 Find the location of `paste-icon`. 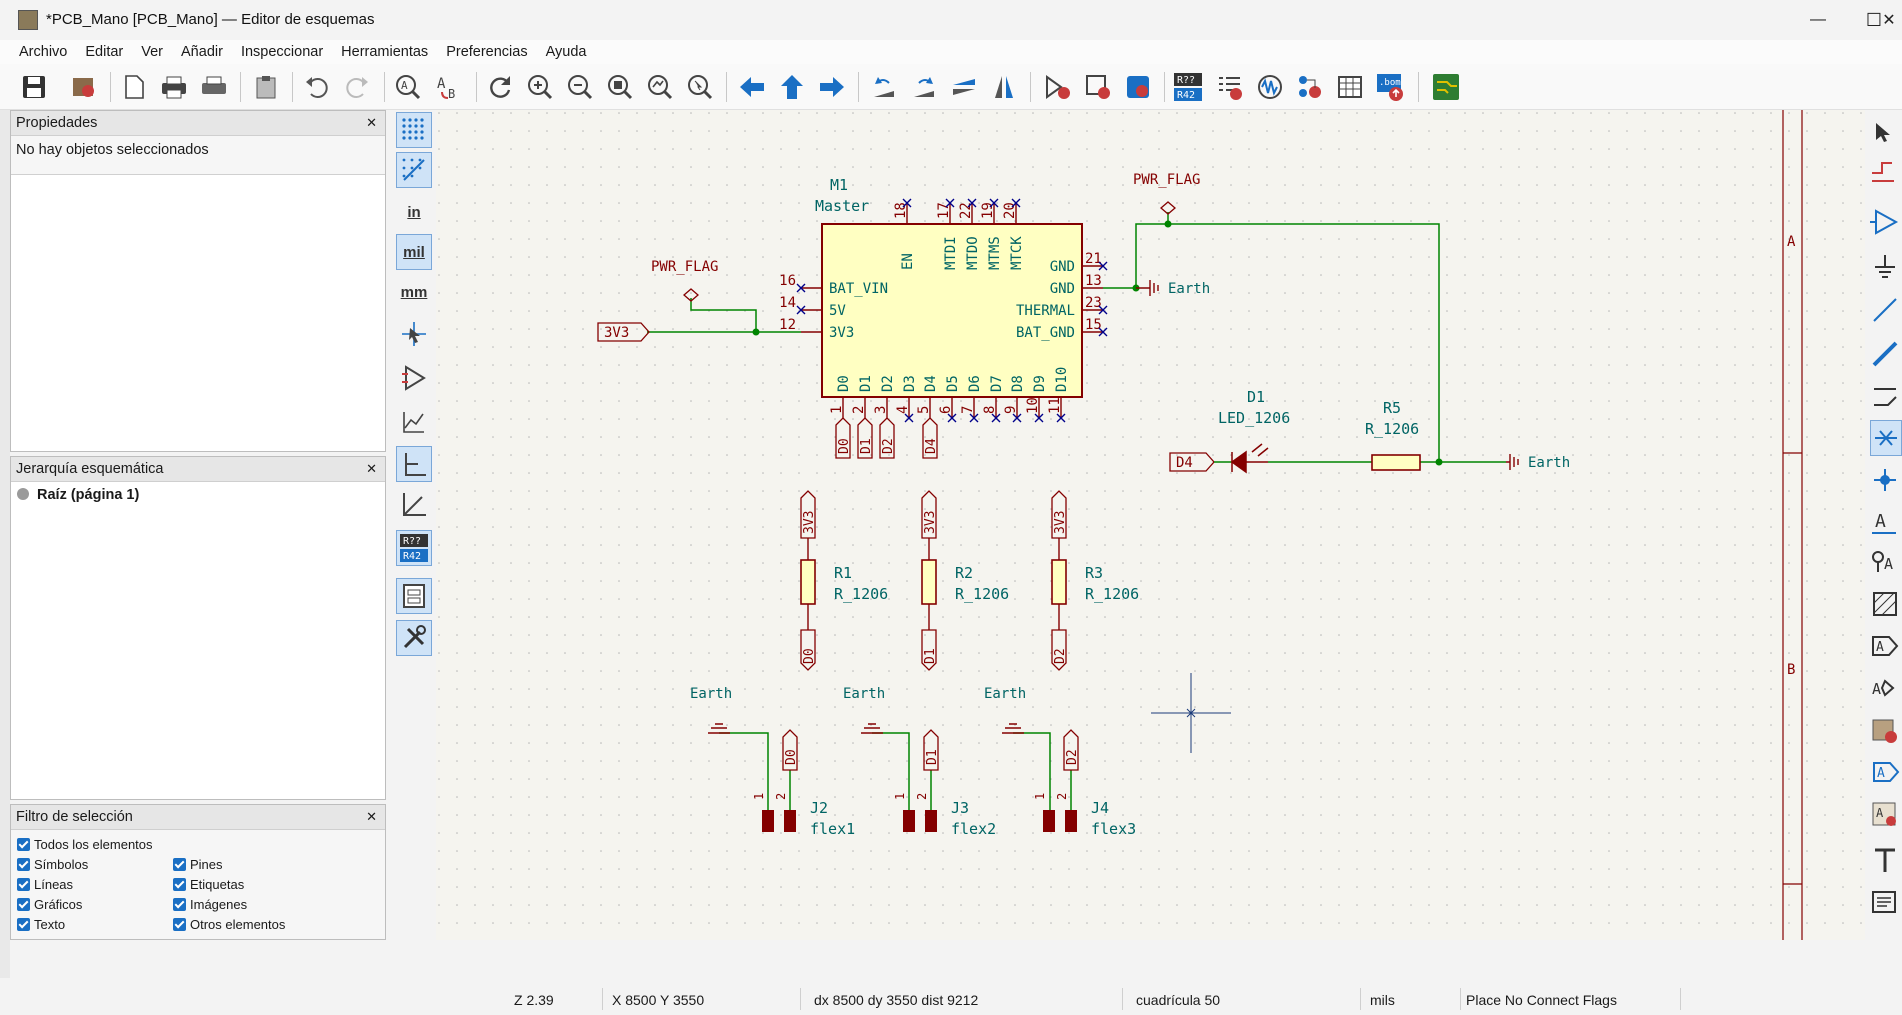

paste-icon is located at coordinates (266, 87).